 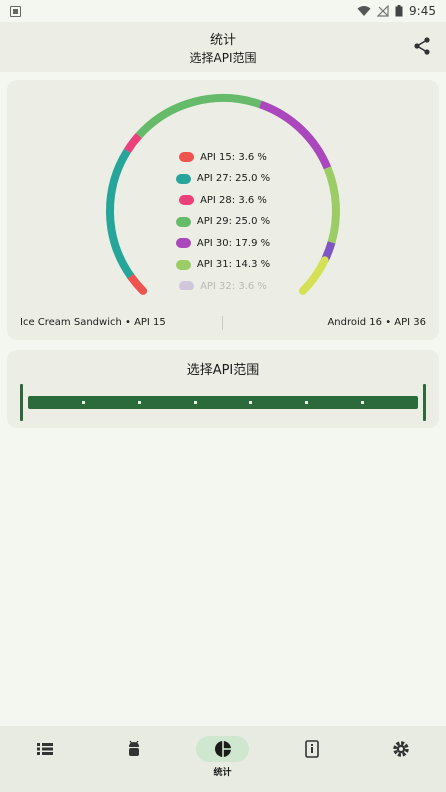 I want to click on legend-item: API 15: 3.6 %, so click(x=223, y=157).